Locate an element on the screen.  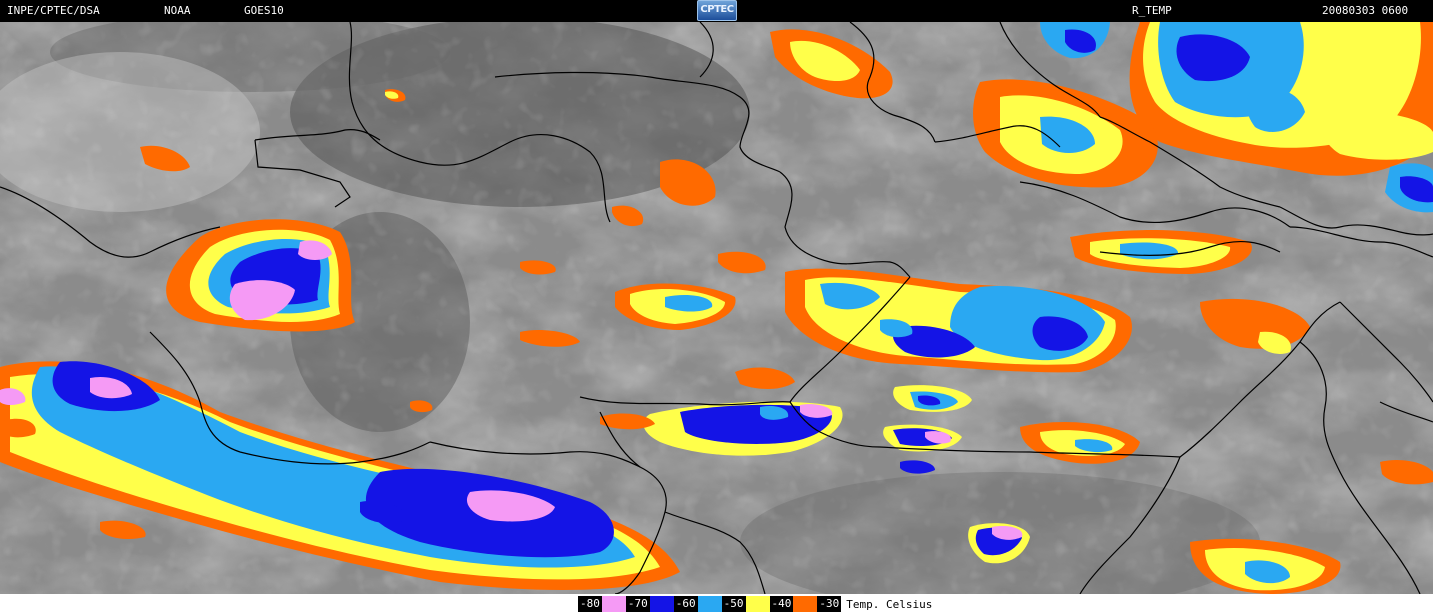
legend-item-minus70: -70 is located at coordinates (649, 604).